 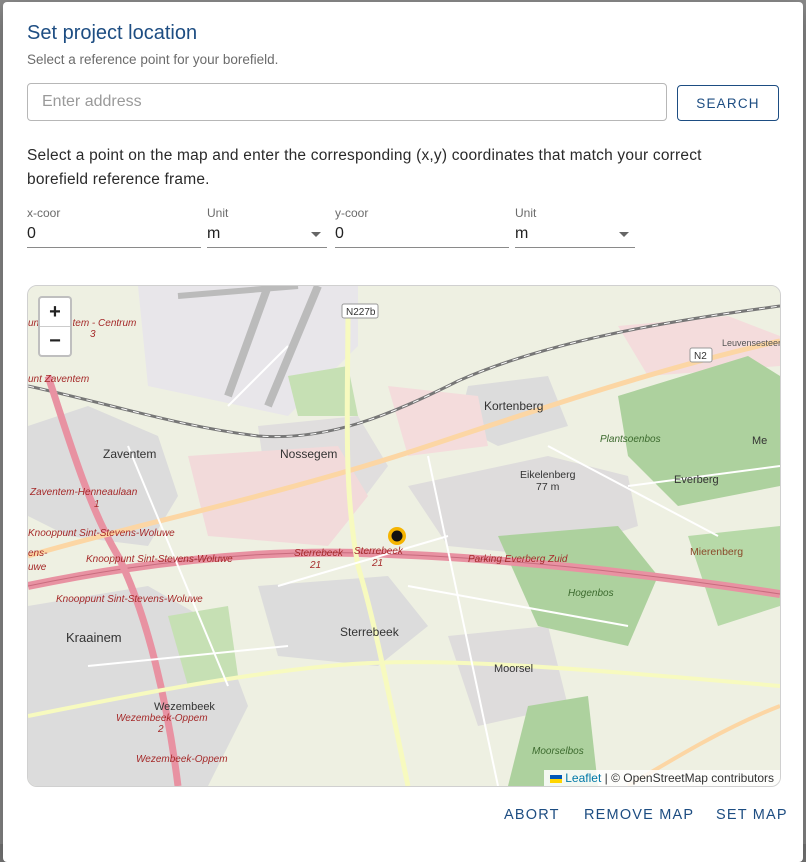 I want to click on map-attribution: Leaflet | © OpenStreetMap contributors, so click(x=662, y=778).